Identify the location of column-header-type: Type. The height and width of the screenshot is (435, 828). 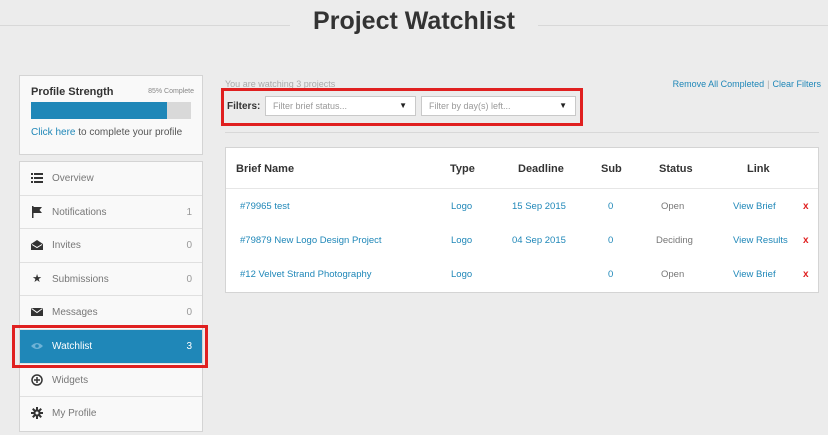
(462, 169).